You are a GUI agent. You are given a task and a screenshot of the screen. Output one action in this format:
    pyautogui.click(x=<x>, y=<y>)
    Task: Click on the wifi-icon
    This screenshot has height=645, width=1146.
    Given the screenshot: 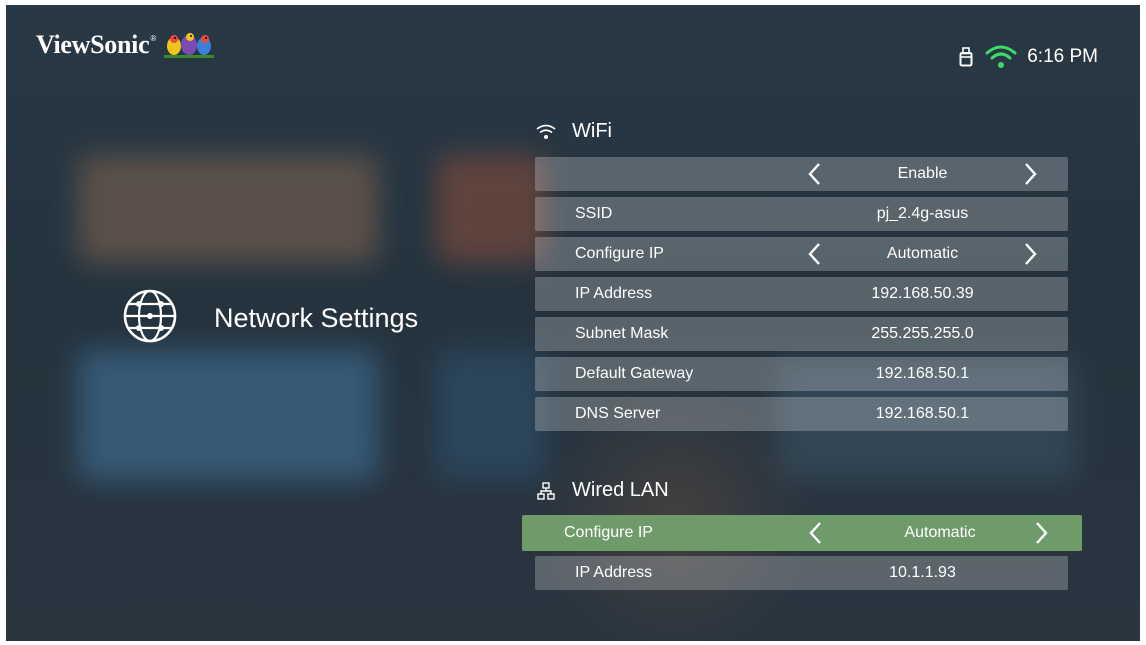 What is the action you would take?
    pyautogui.click(x=546, y=132)
    